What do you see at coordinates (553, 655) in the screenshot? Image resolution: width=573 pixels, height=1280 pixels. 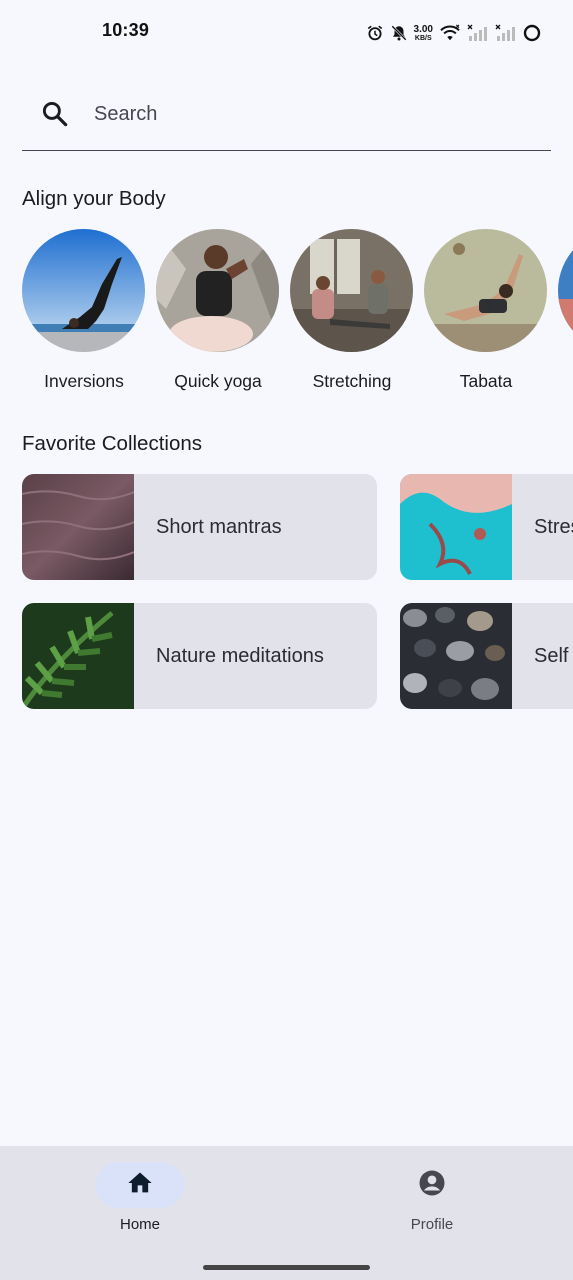 I see `collection-label: Self massage` at bounding box center [553, 655].